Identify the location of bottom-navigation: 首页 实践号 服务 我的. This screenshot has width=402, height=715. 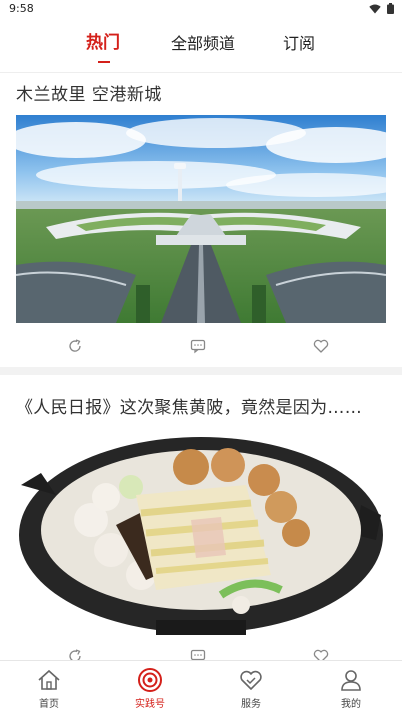
(201, 687).